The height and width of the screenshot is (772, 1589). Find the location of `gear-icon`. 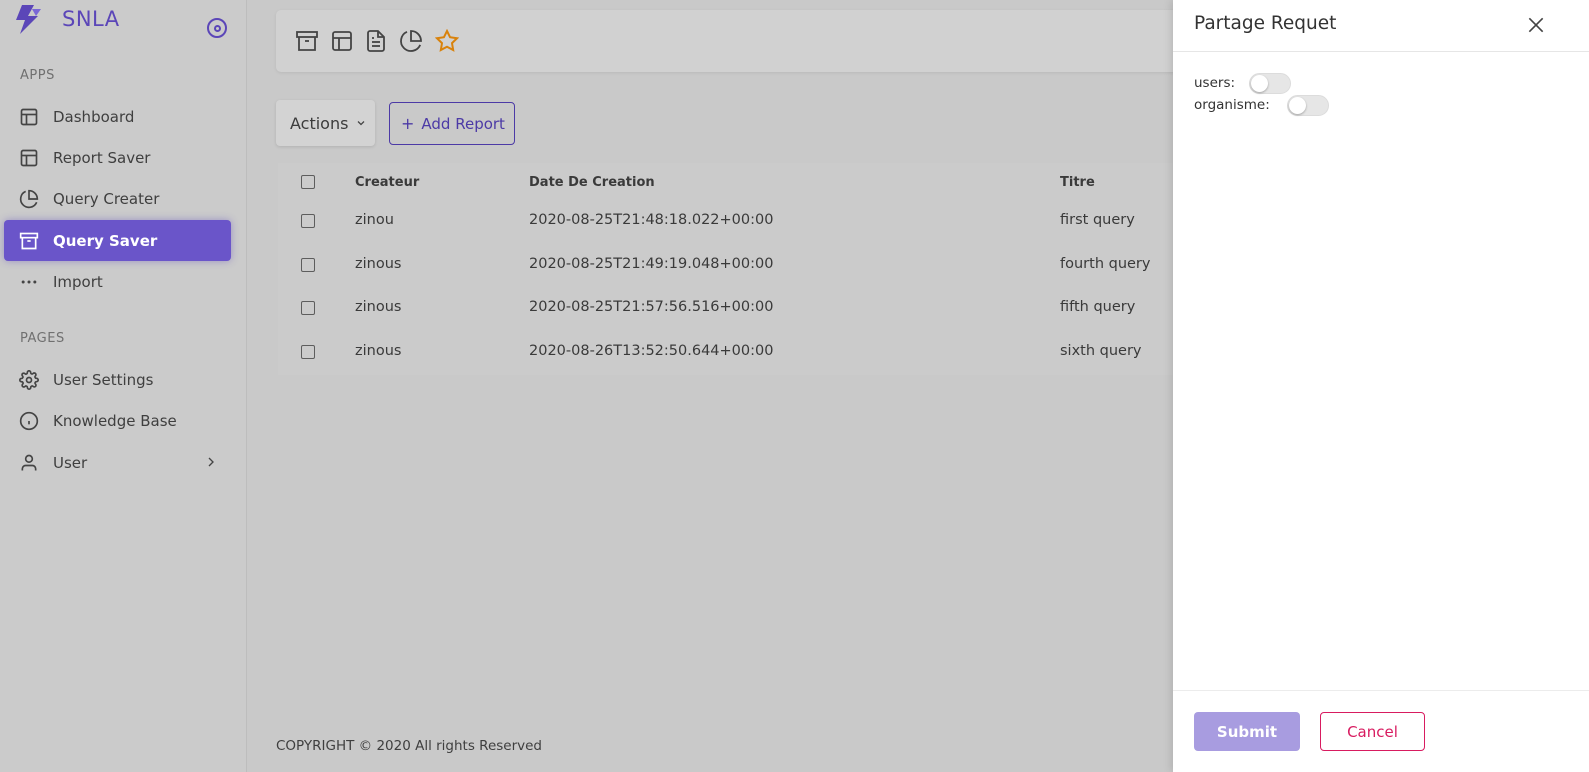

gear-icon is located at coordinates (29, 379).